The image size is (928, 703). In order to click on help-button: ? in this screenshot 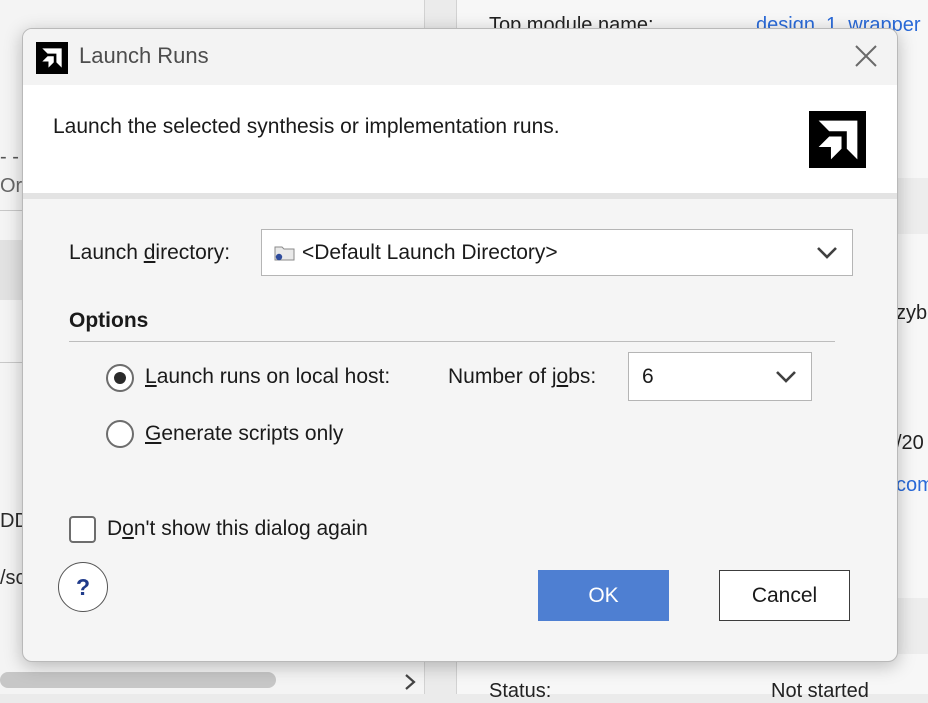, I will do `click(83, 587)`.